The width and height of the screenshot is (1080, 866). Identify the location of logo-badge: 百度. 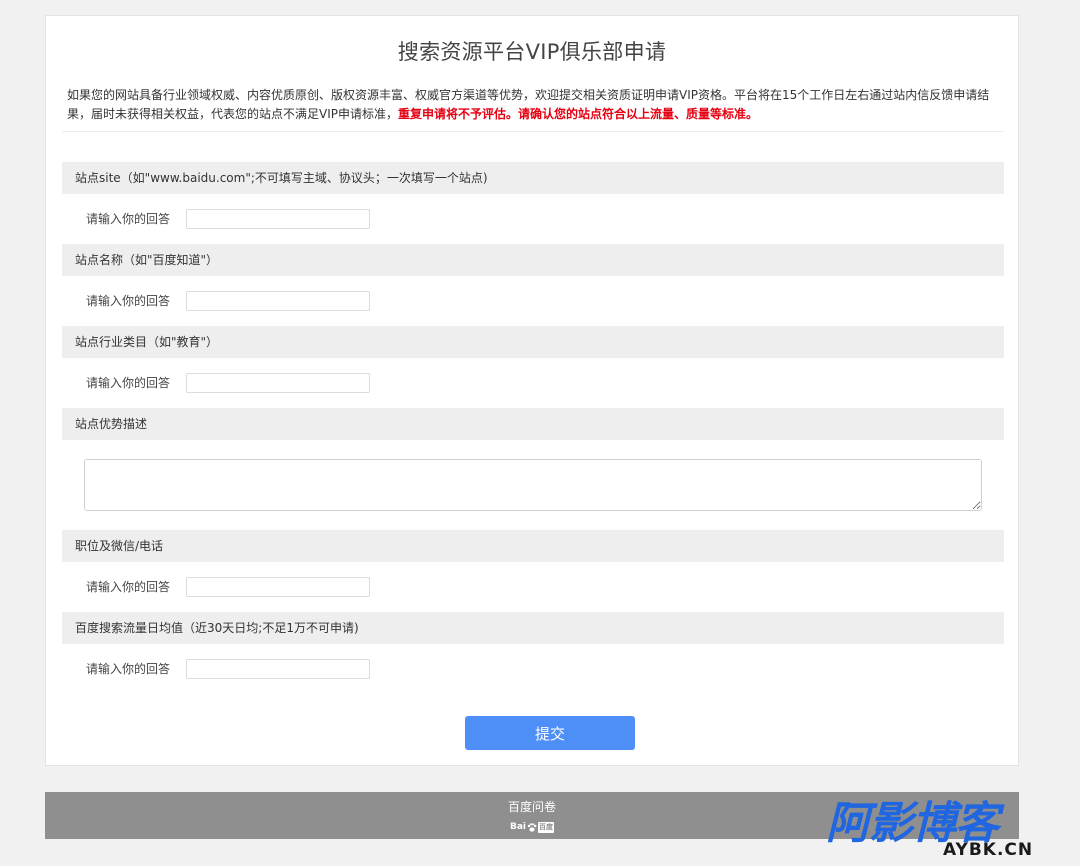
(546, 827).